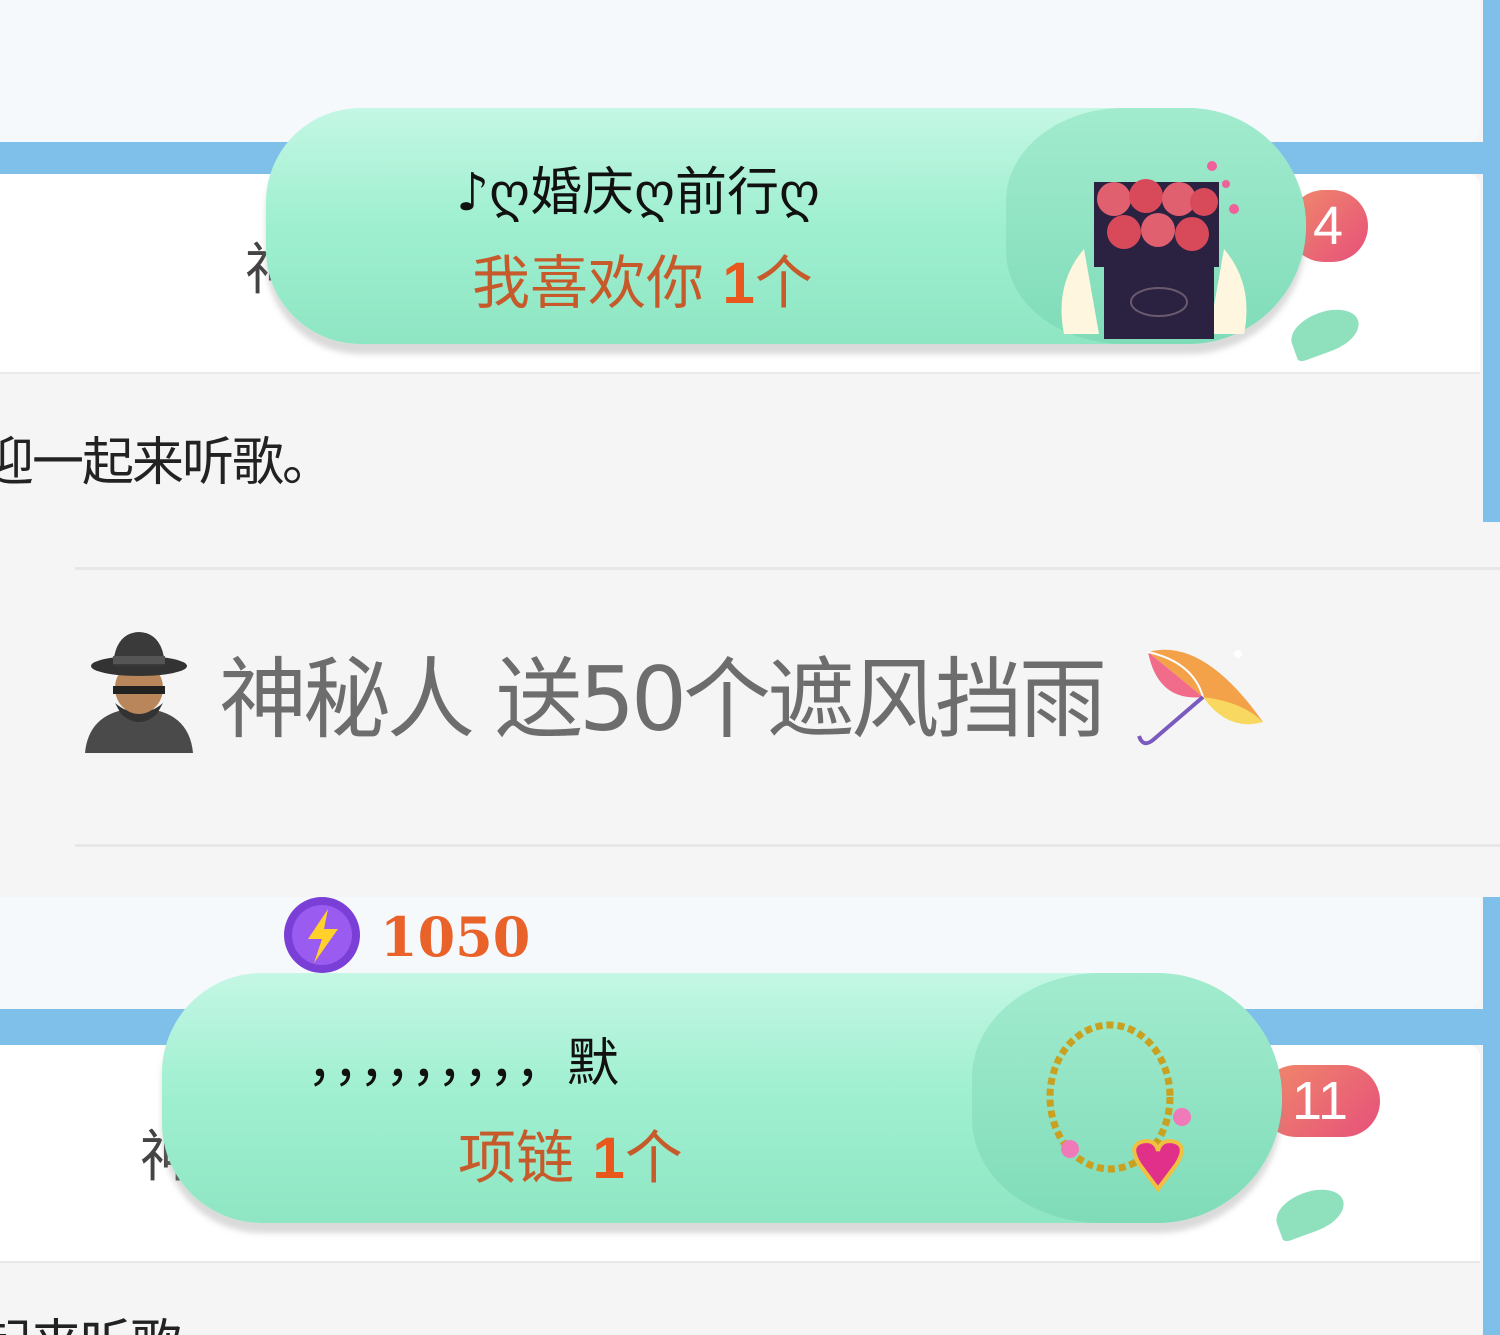 Image resolution: width=1500 pixels, height=1335 pixels. What do you see at coordinates (463, 1064) in the screenshot?
I see `sender-name: ，，，，，，，，，默` at bounding box center [463, 1064].